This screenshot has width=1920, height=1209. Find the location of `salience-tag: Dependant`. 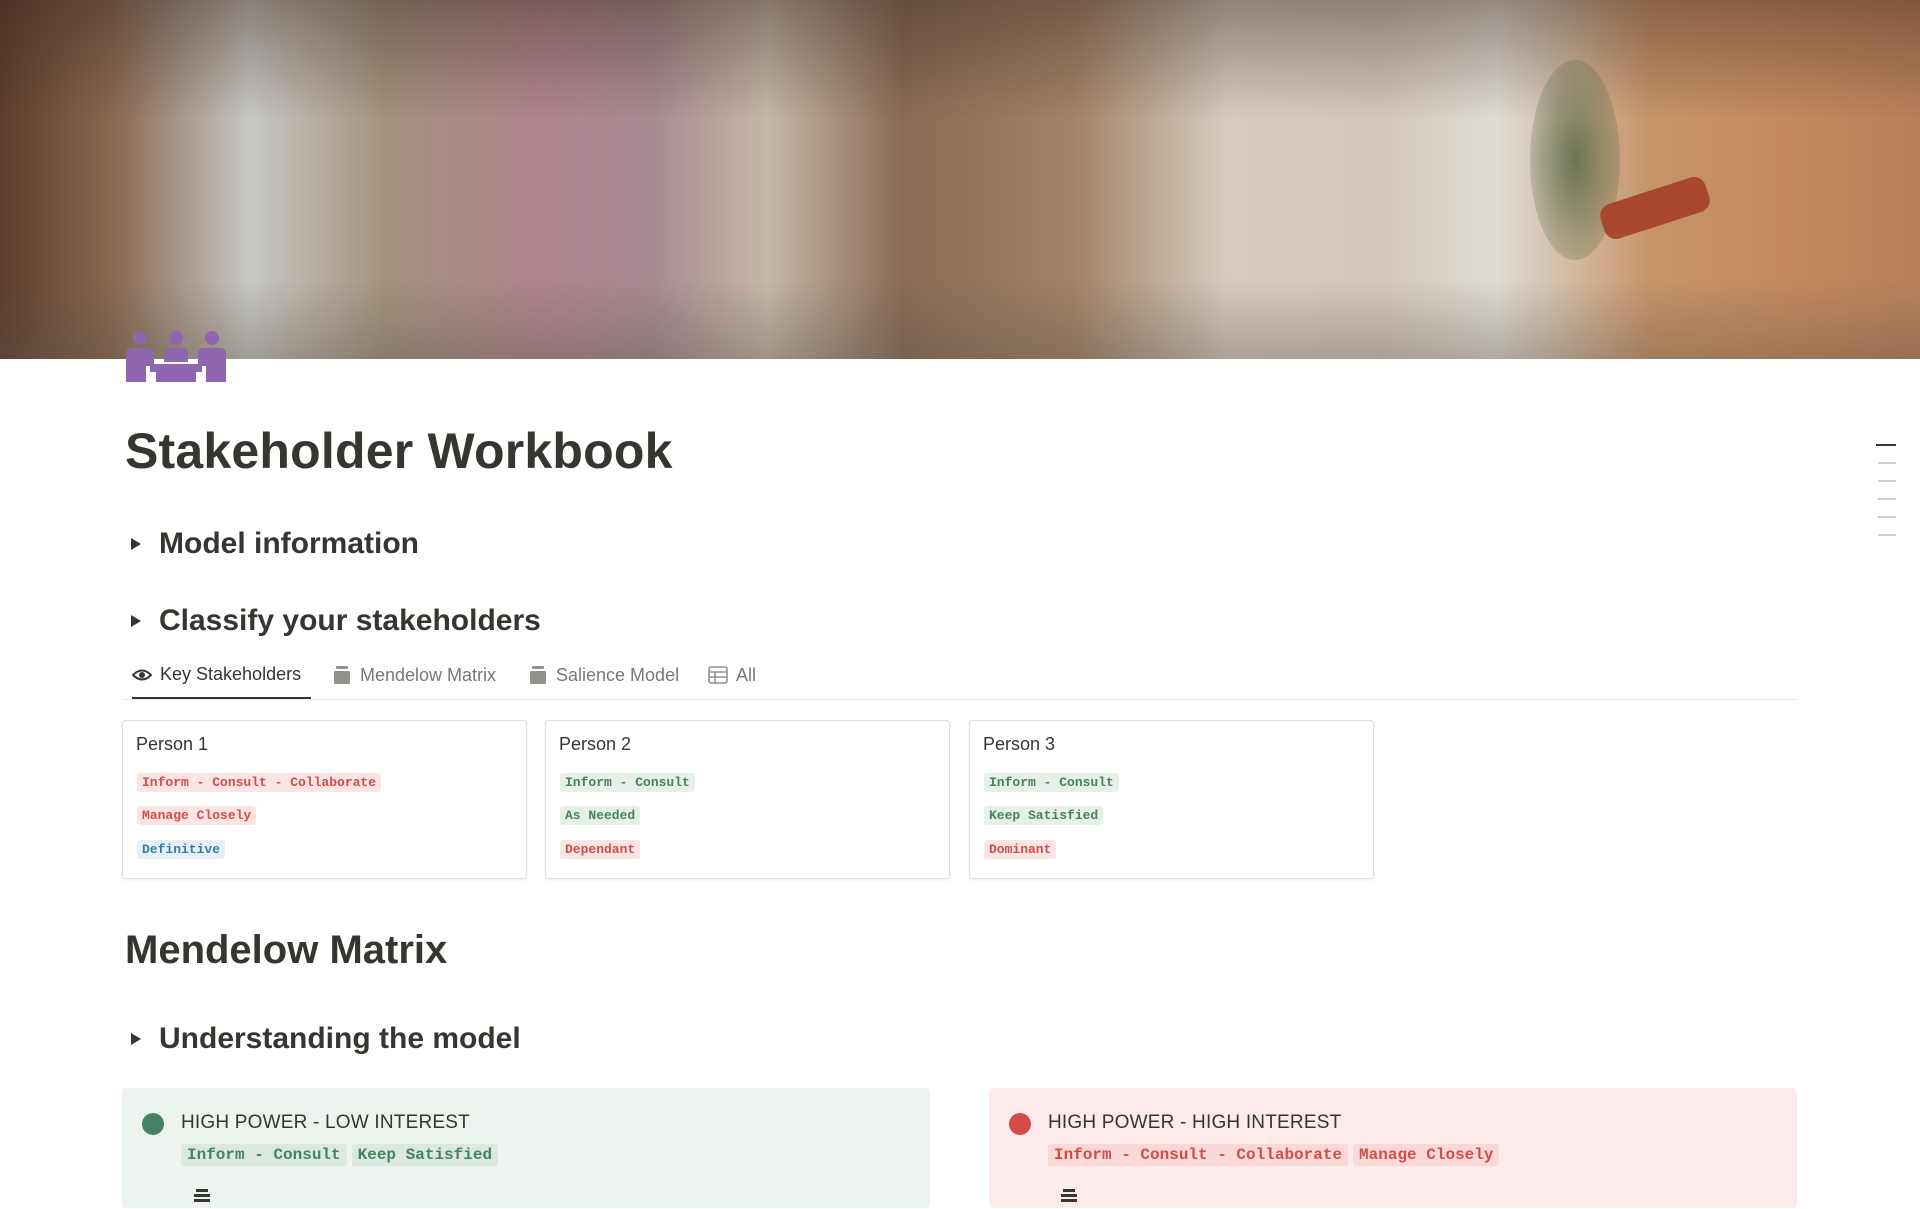

salience-tag: Dependant is located at coordinates (600, 849).